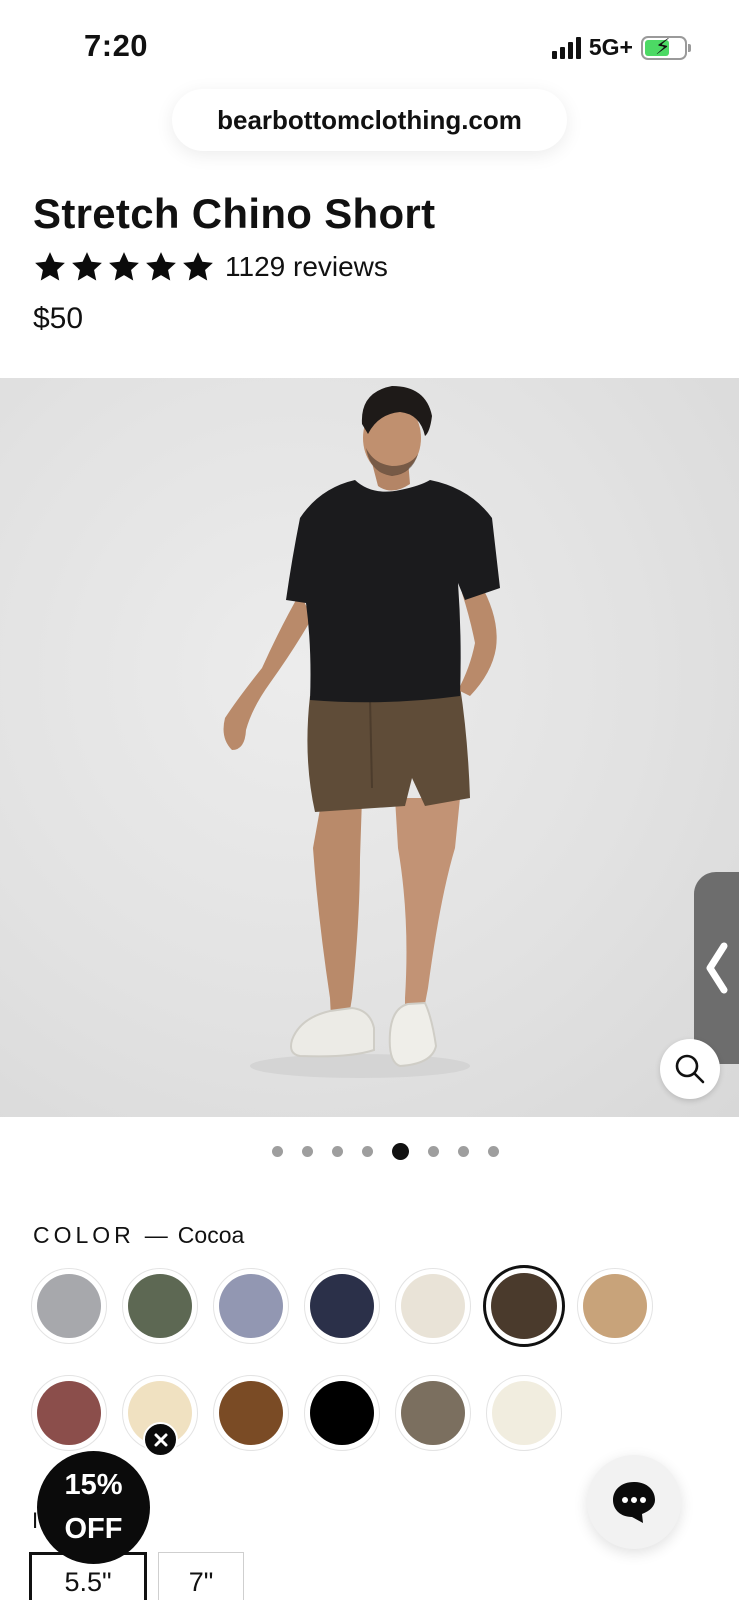 This screenshot has width=739, height=1600. What do you see at coordinates (369, 45) in the screenshot?
I see `status-bar: 7:20 5G+ ⚡` at bounding box center [369, 45].